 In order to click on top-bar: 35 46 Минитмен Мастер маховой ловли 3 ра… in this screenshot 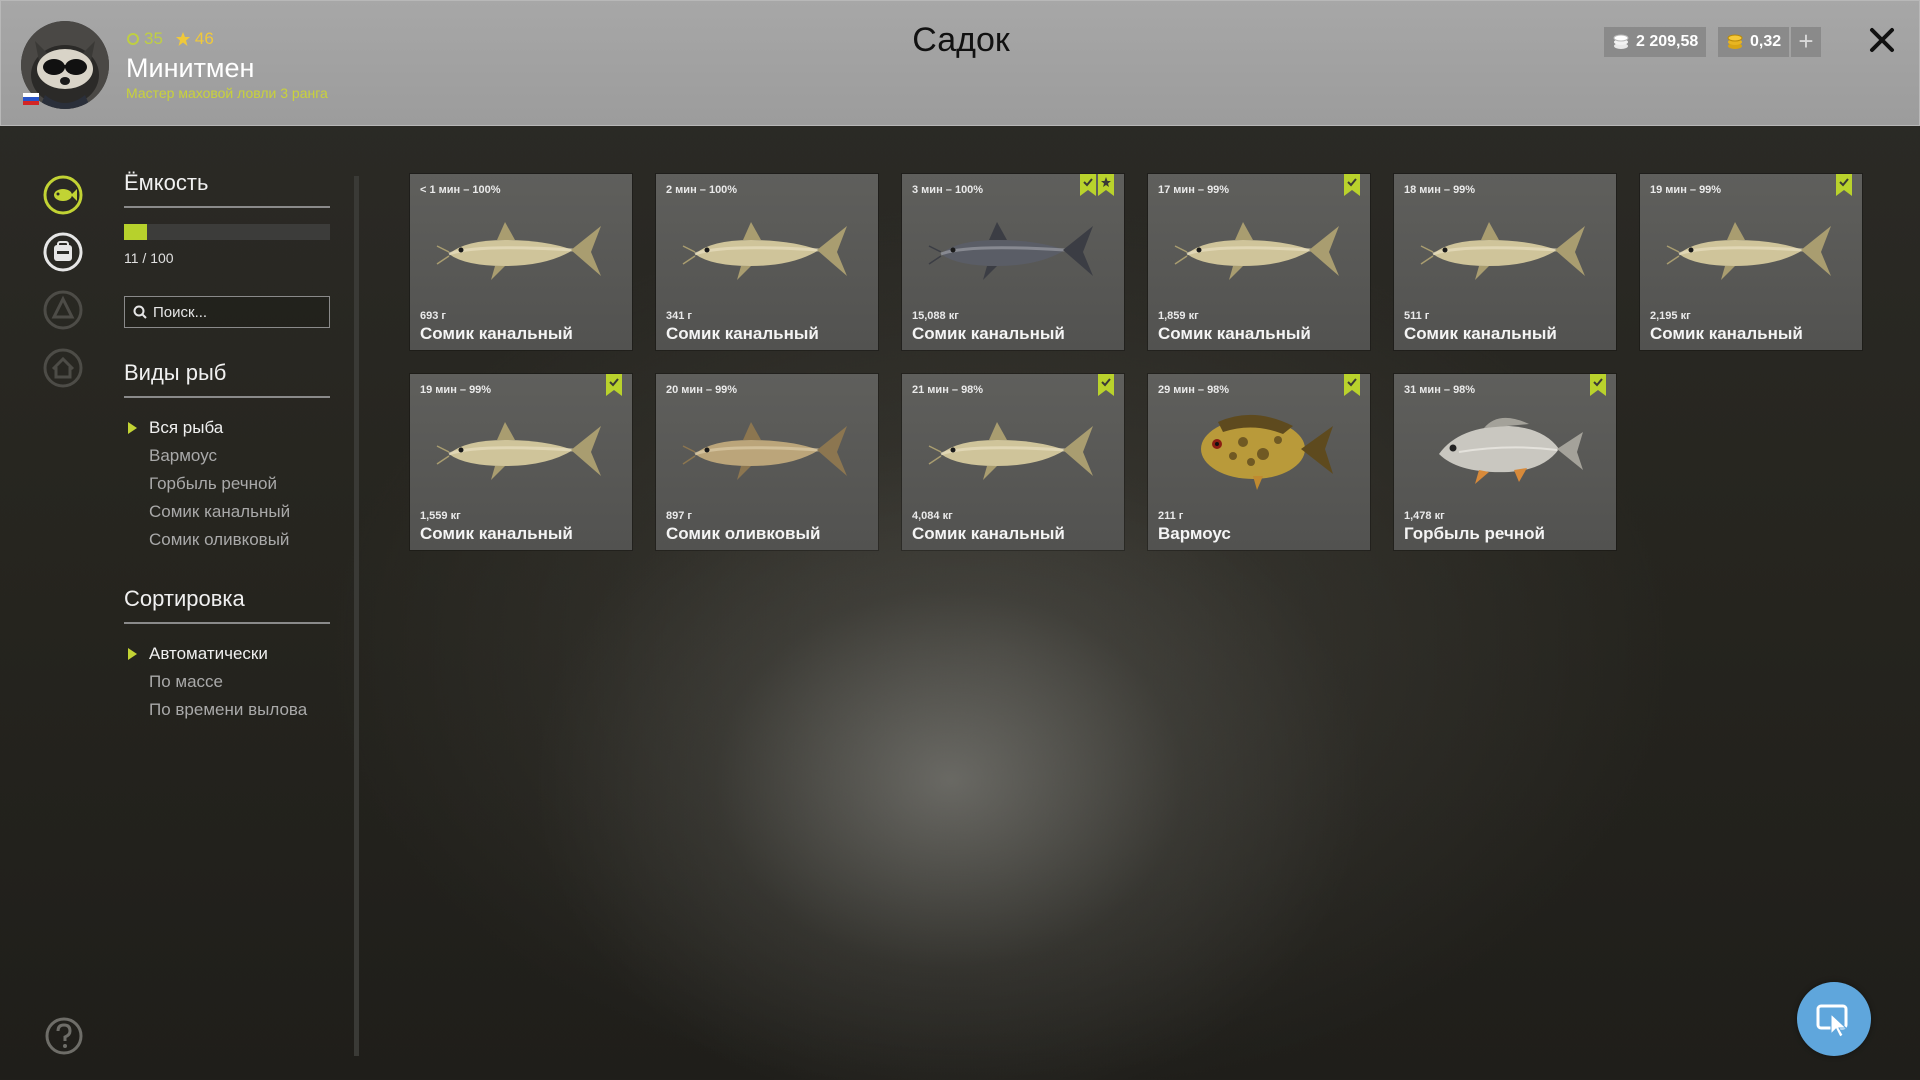, I will do `click(960, 63)`.